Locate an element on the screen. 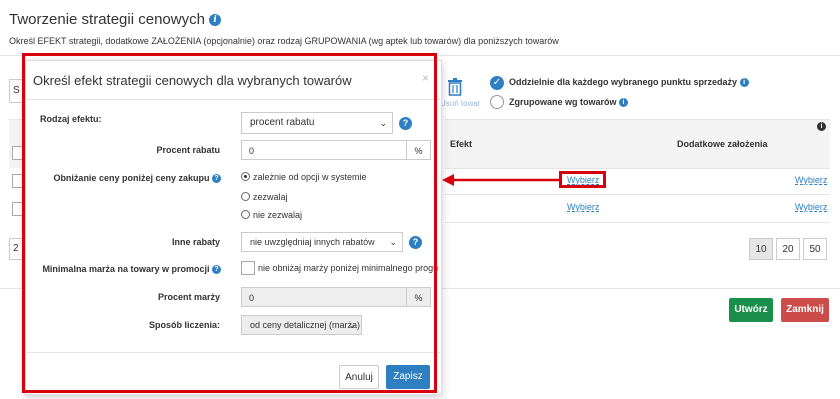 Image resolution: width=840 pixels, height=399 pixels. page-title: Tworzenie strategii cenowych i is located at coordinates (115, 19).